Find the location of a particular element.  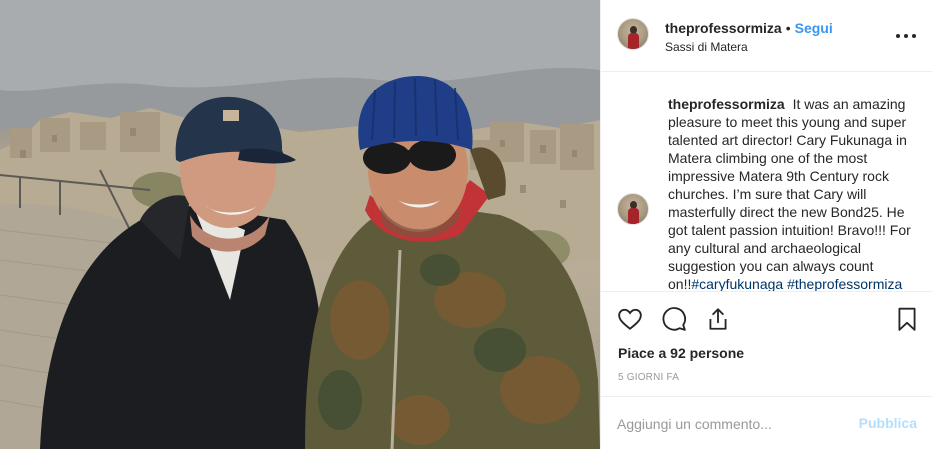

avatar is located at coordinates (633, 34).